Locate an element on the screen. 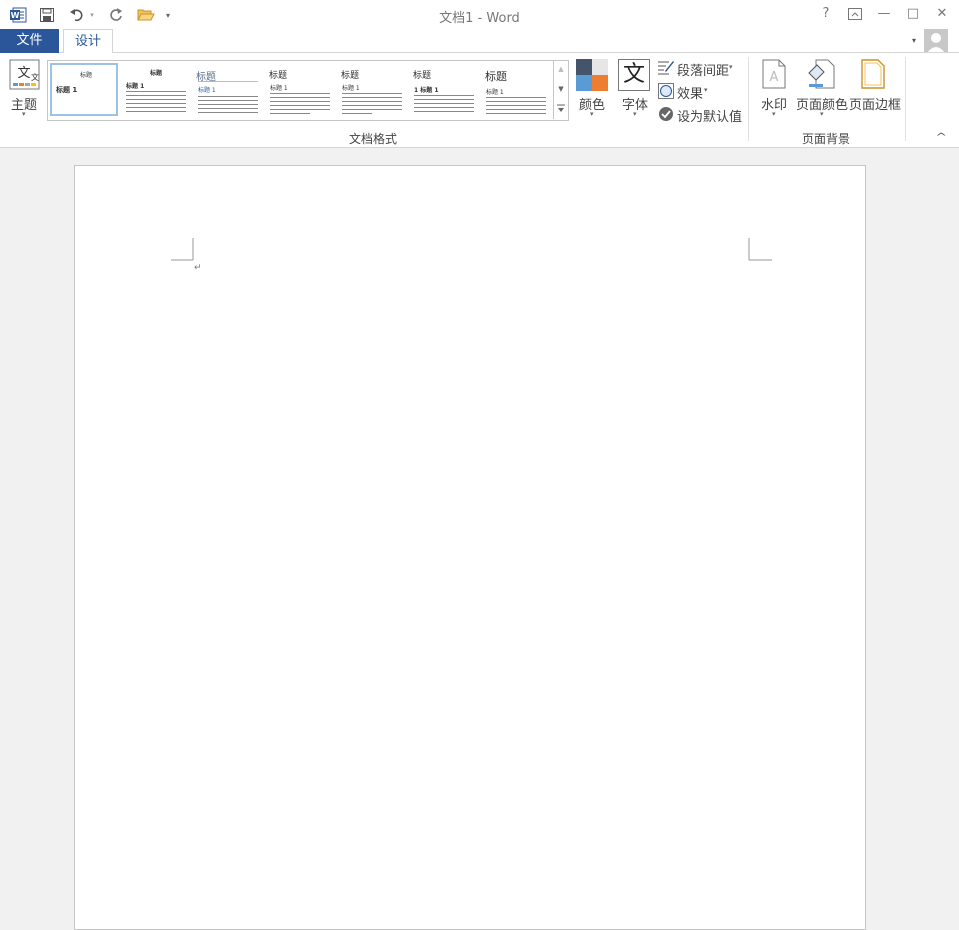 The width and height of the screenshot is (959, 930). margin-crop-mark-right is located at coordinates (760, 249).